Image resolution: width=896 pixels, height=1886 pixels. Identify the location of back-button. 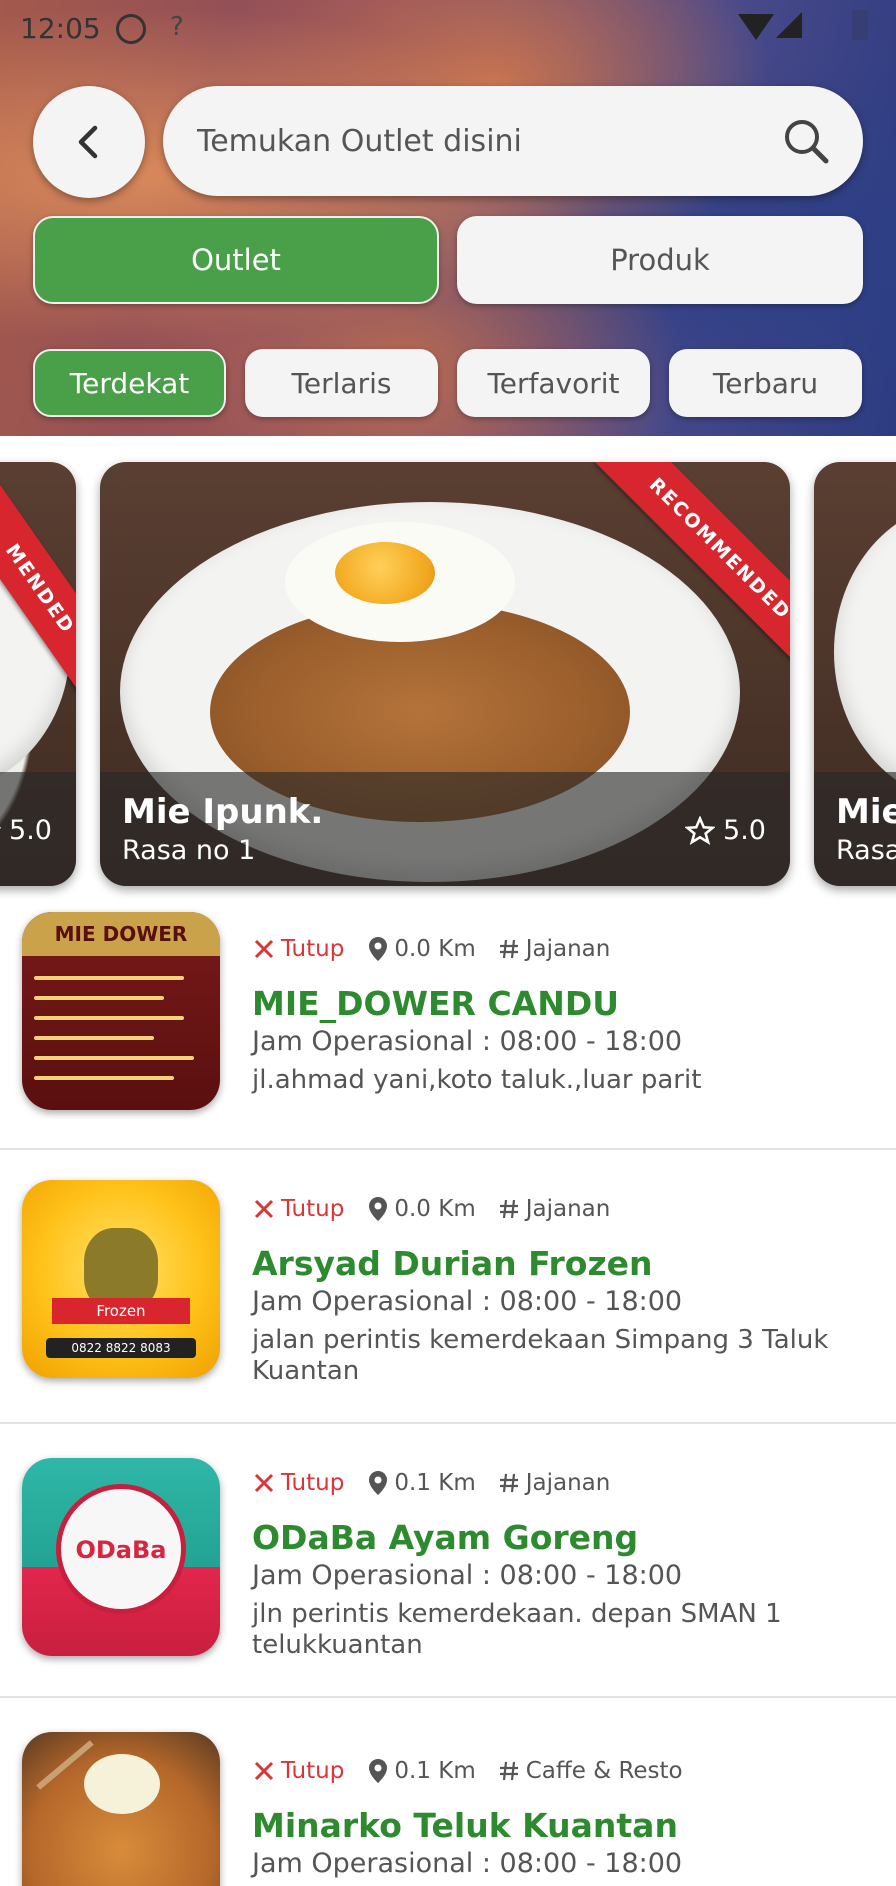
(89, 142).